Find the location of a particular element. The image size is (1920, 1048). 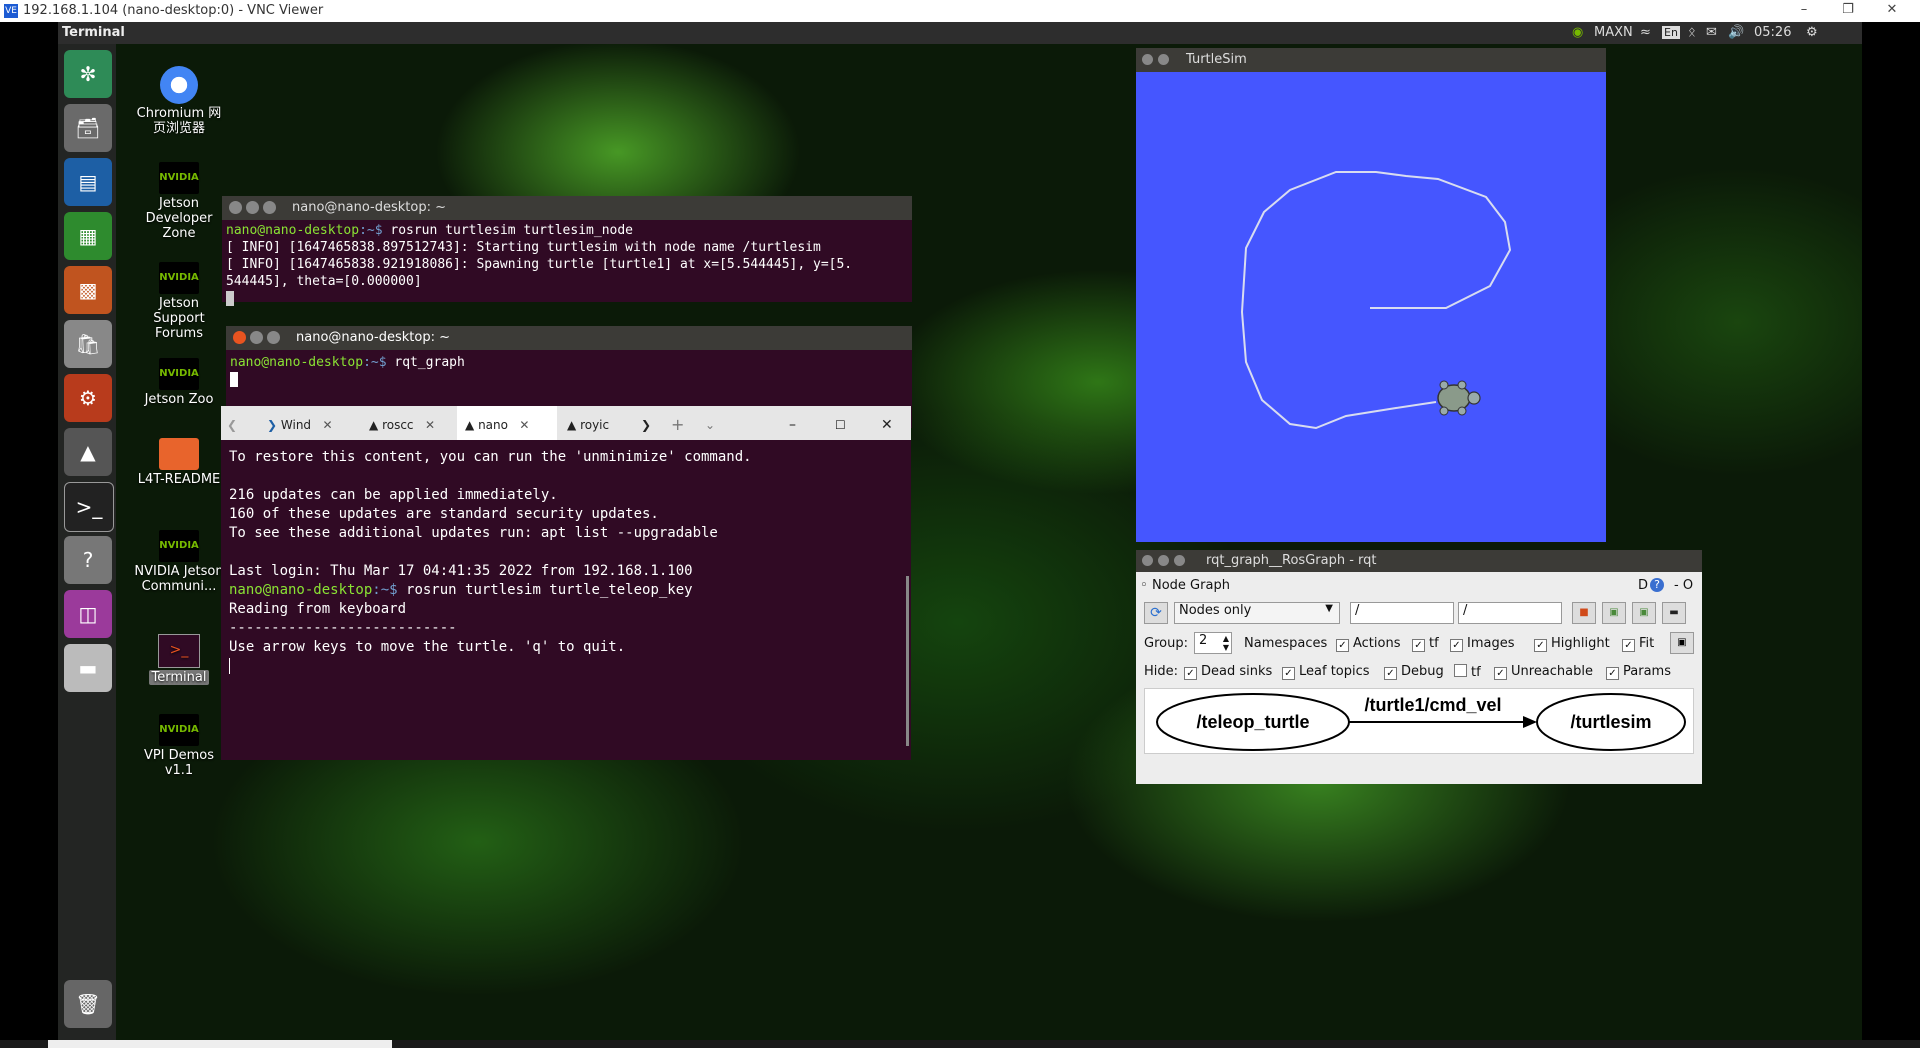

vnc-app-icon: VE is located at coordinates (11, 11).